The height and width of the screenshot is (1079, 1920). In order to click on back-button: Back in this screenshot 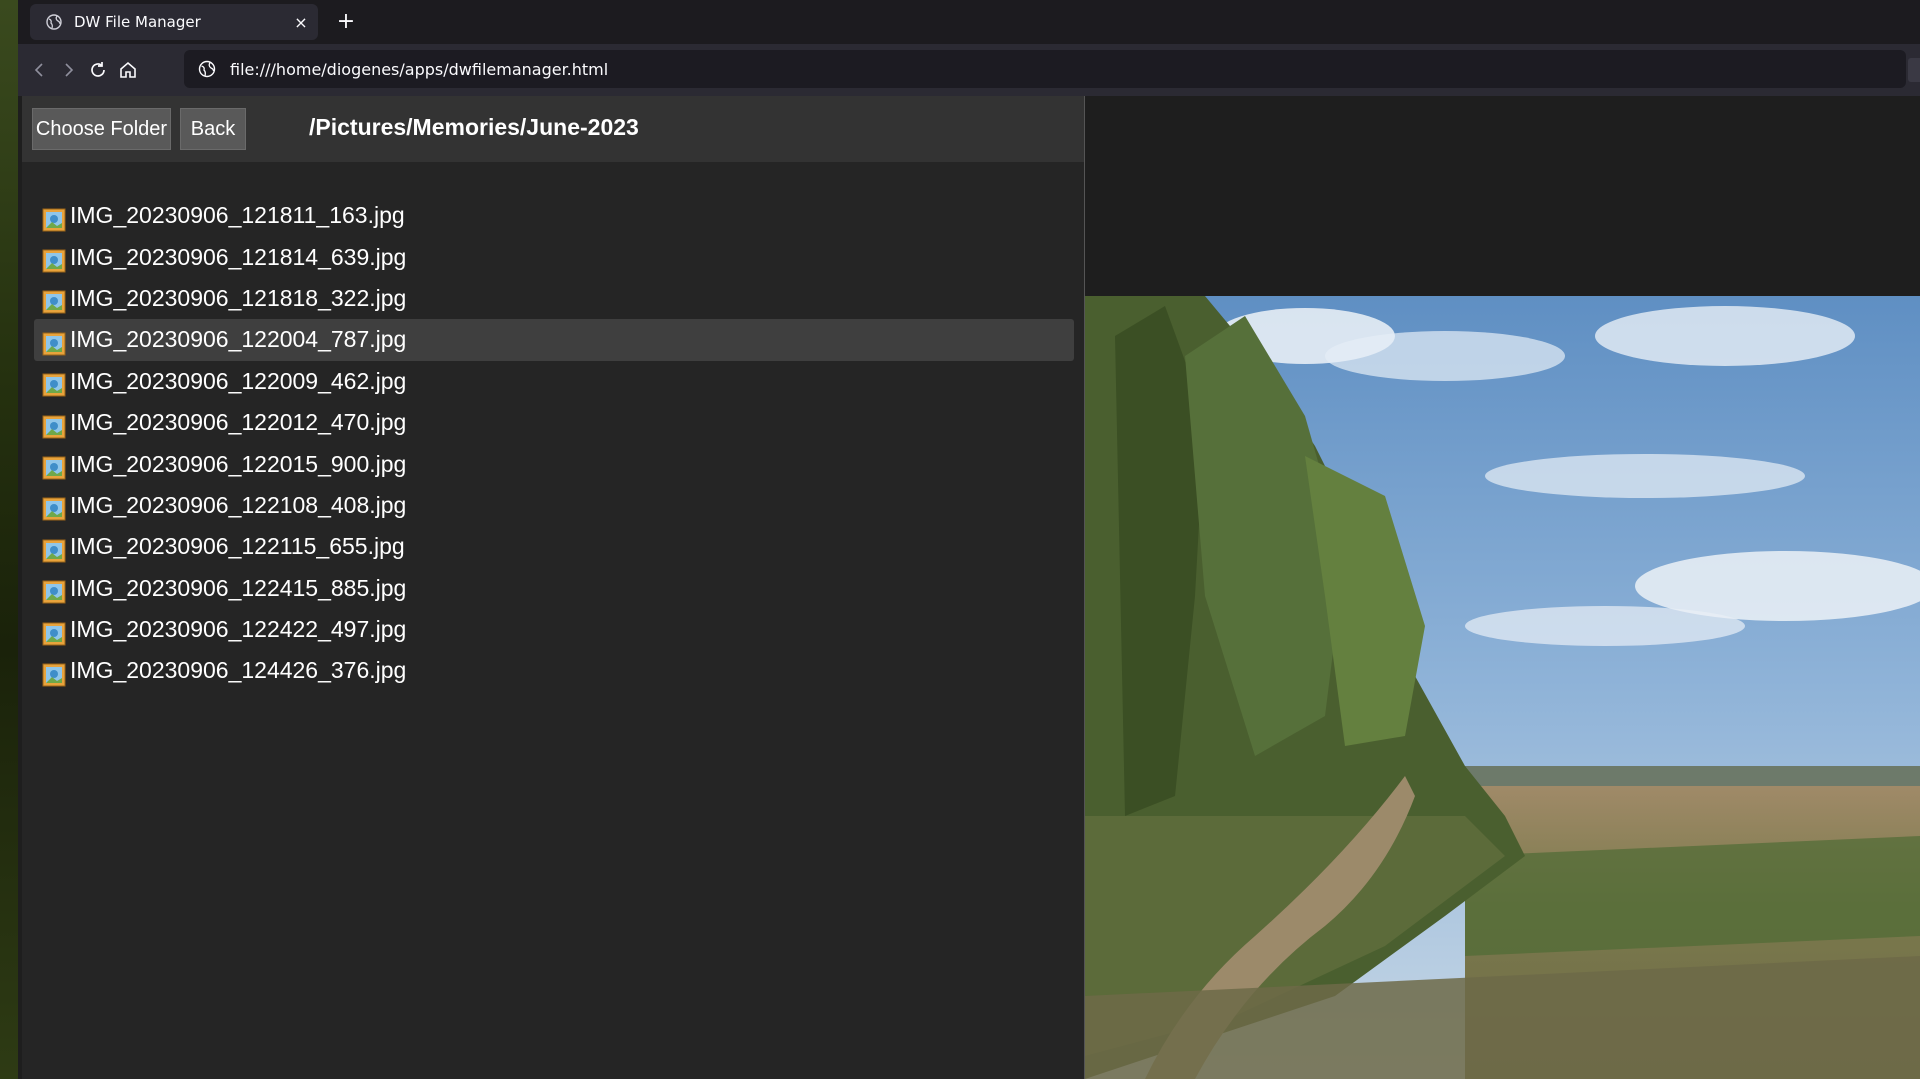, I will do `click(213, 129)`.